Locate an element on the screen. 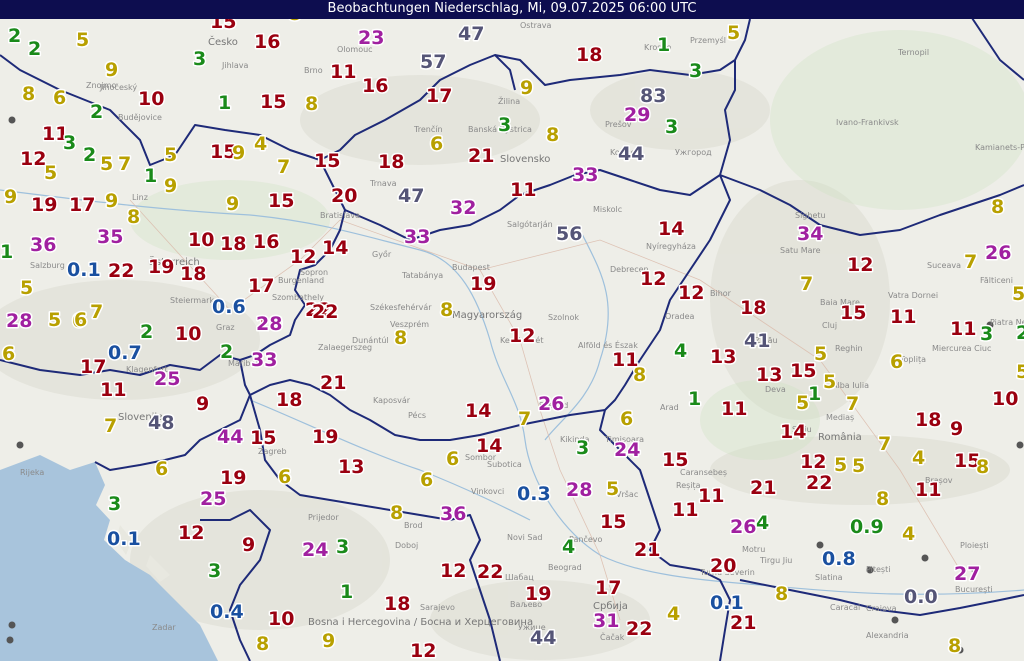  precipitation-value: 0.6 is located at coordinates (229, 307).